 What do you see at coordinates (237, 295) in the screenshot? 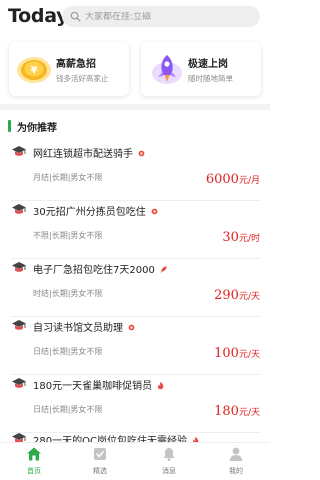
I see `job-salary: 290元/天` at bounding box center [237, 295].